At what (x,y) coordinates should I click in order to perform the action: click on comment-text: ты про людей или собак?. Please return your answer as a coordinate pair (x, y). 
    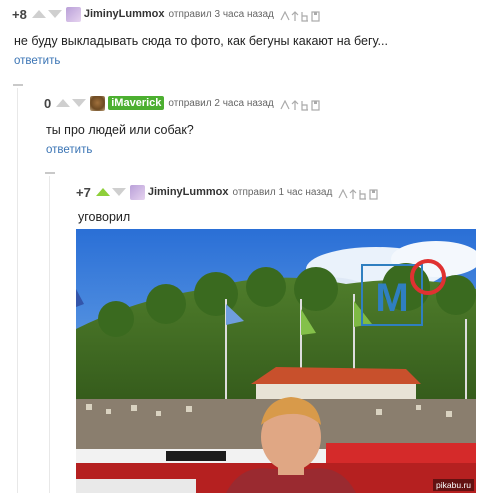
    Looking at the image, I should click on (120, 130).